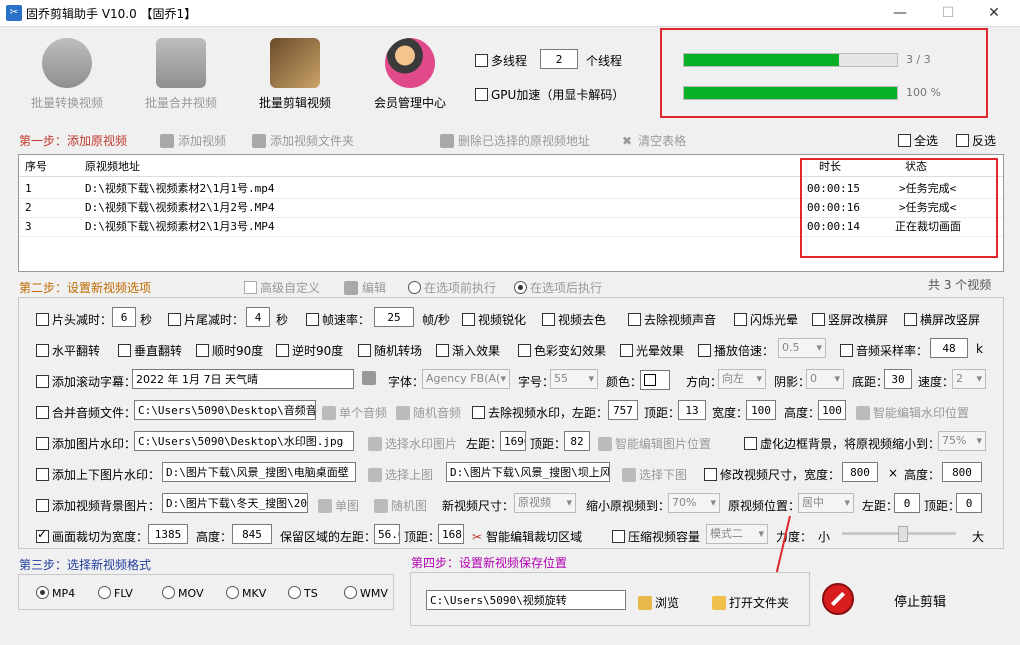  What do you see at coordinates (387, 534) in the screenshot?
I see `keep-left-input: 56.6` at bounding box center [387, 534].